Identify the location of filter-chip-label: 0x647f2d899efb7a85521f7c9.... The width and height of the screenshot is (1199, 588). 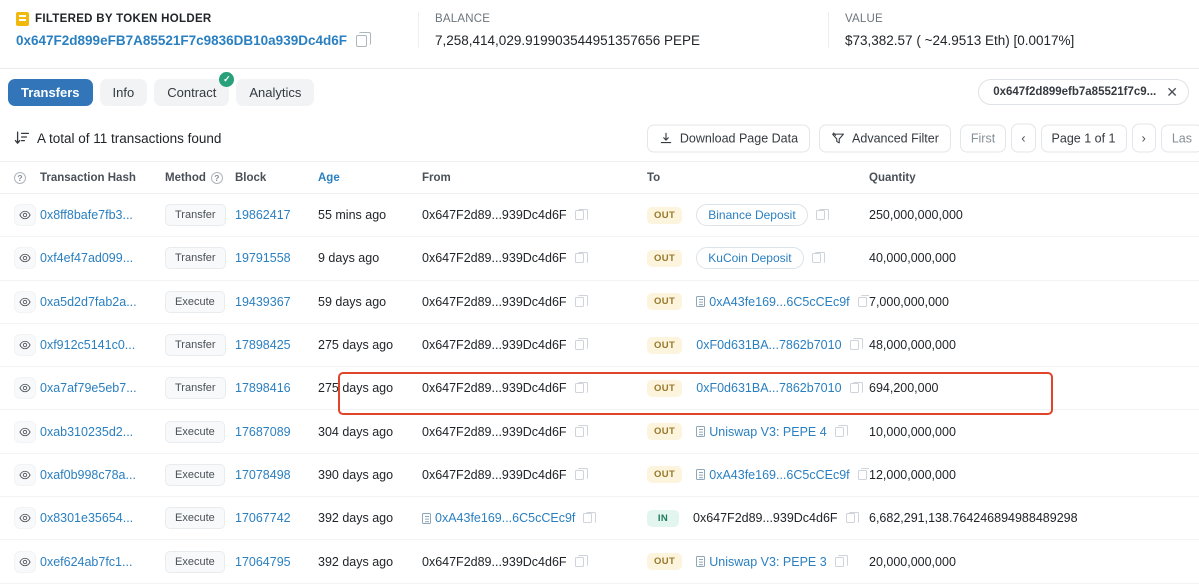
(1075, 92).